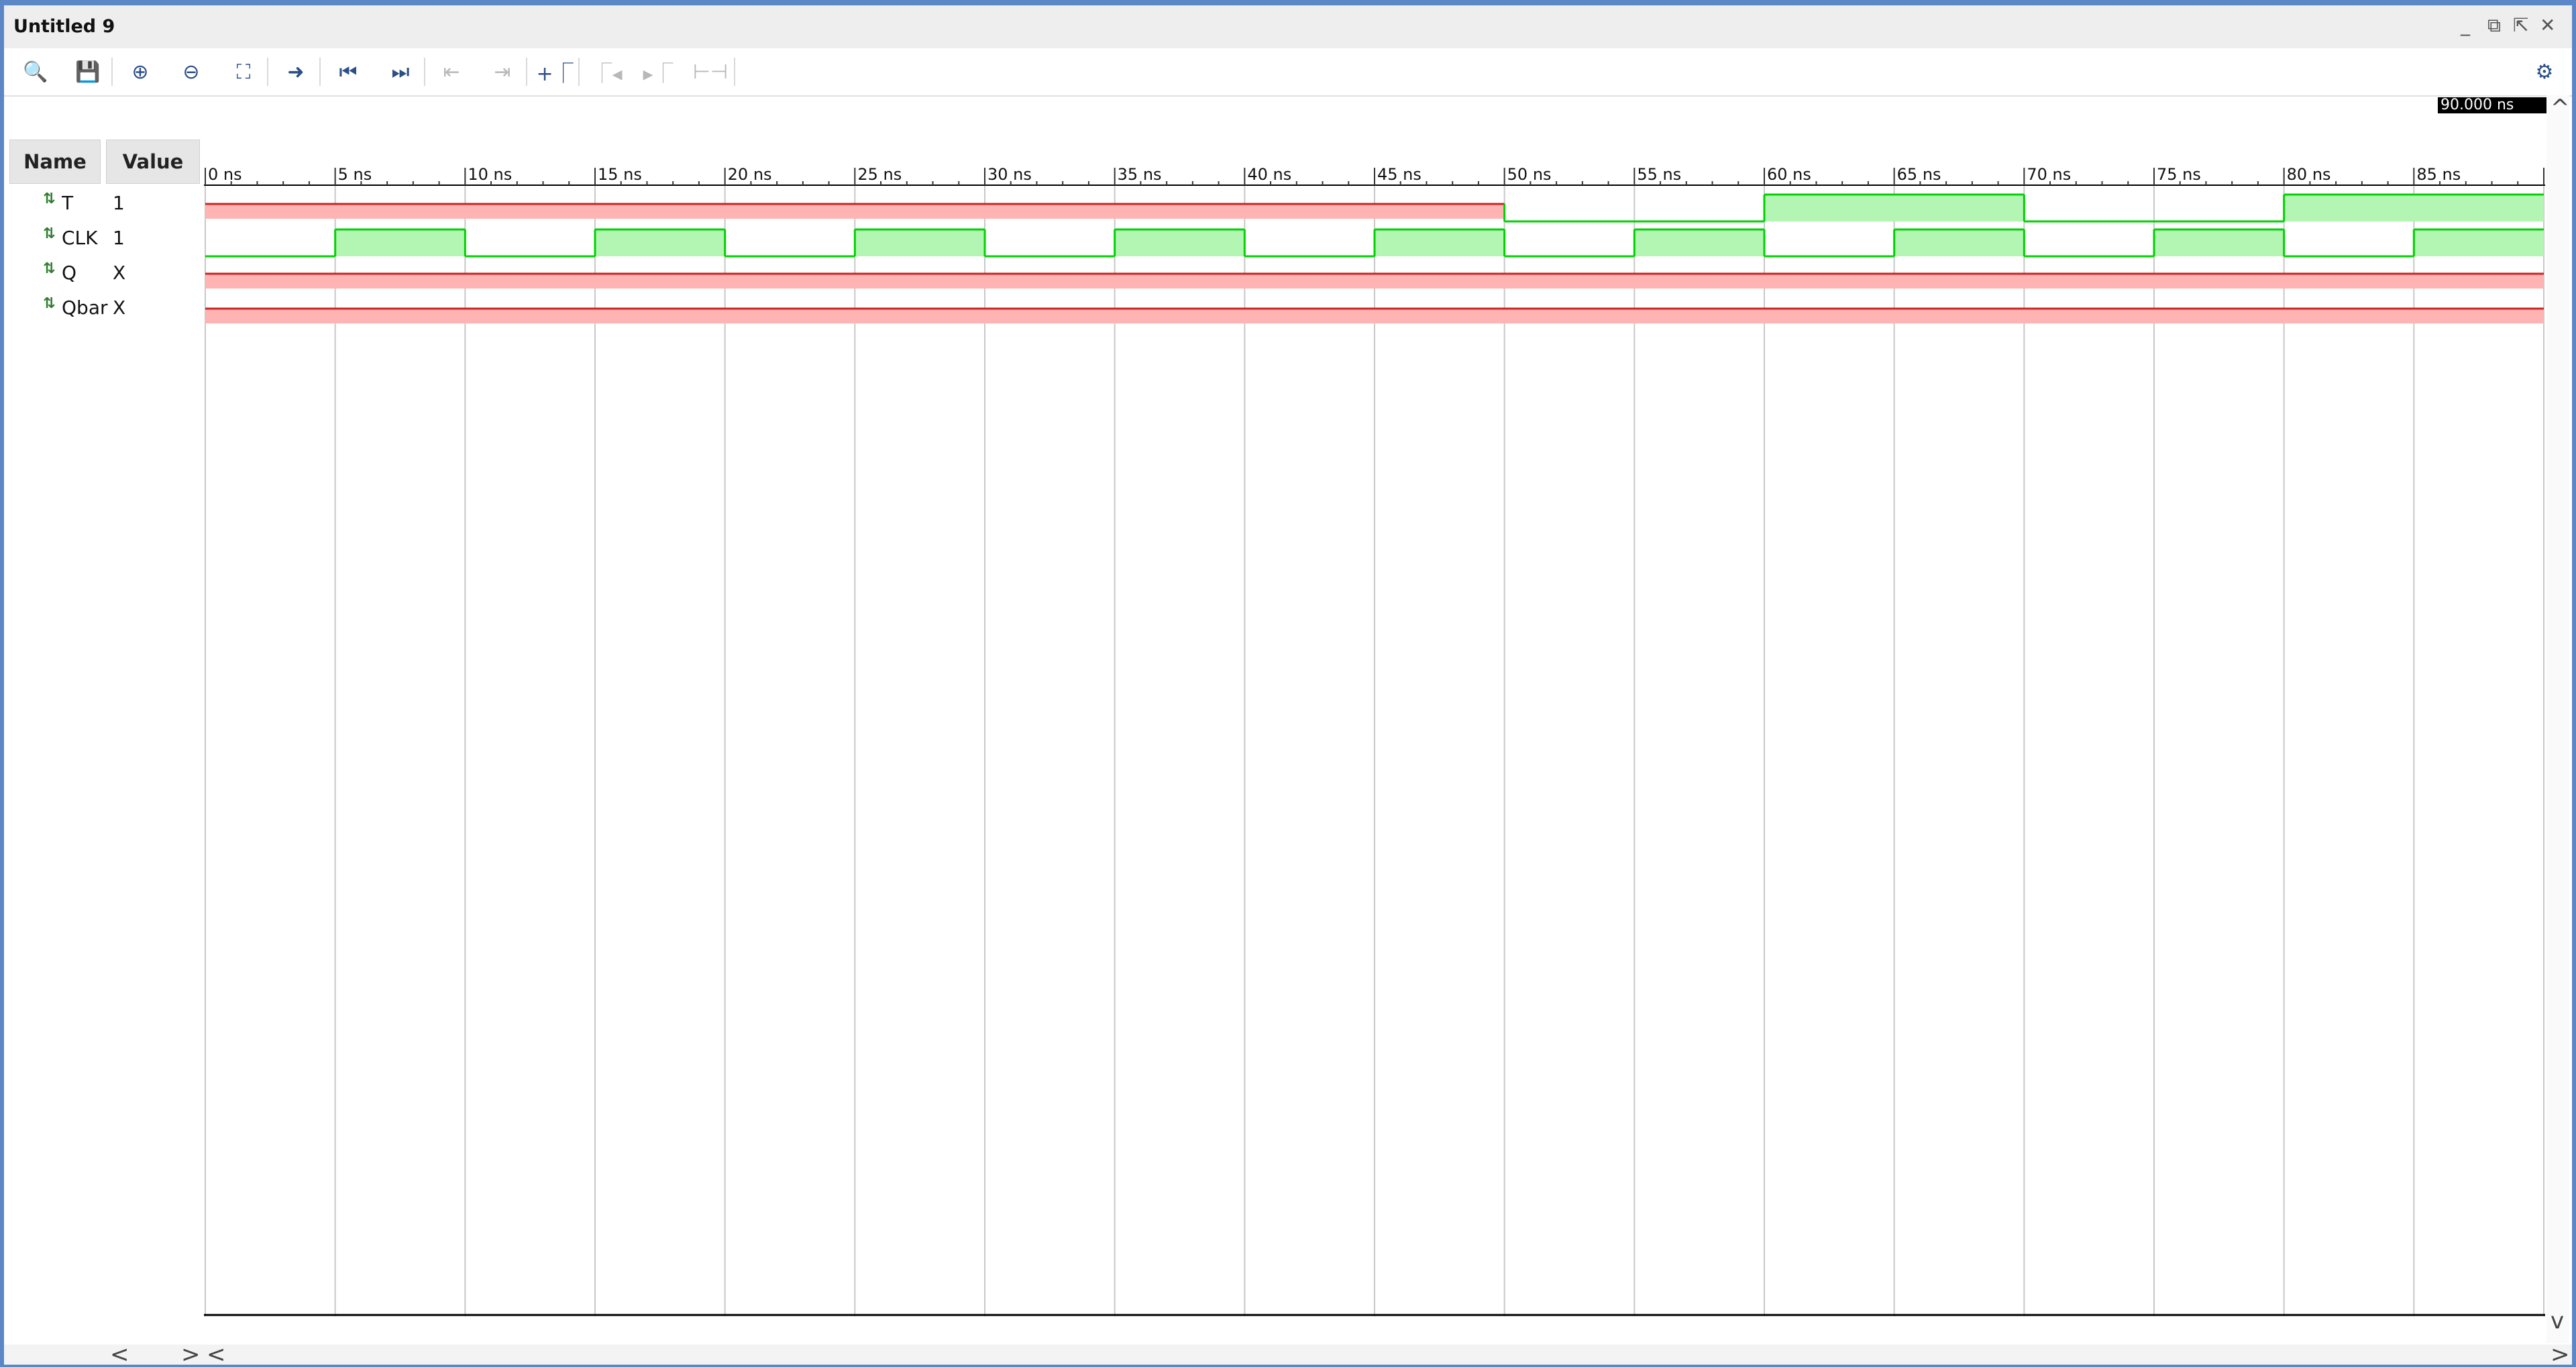 The height and width of the screenshot is (1368, 2576). I want to click on tick-label: 30 ns, so click(1009, 174).